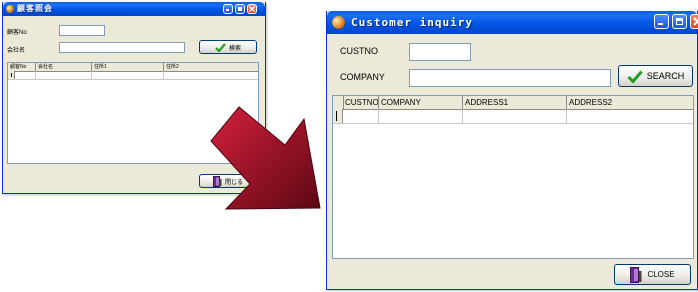 This screenshot has height=292, width=698. I want to click on grid-header: CUSTNO COMPANY ADDRESS1 ADDRESS2, so click(513, 103).